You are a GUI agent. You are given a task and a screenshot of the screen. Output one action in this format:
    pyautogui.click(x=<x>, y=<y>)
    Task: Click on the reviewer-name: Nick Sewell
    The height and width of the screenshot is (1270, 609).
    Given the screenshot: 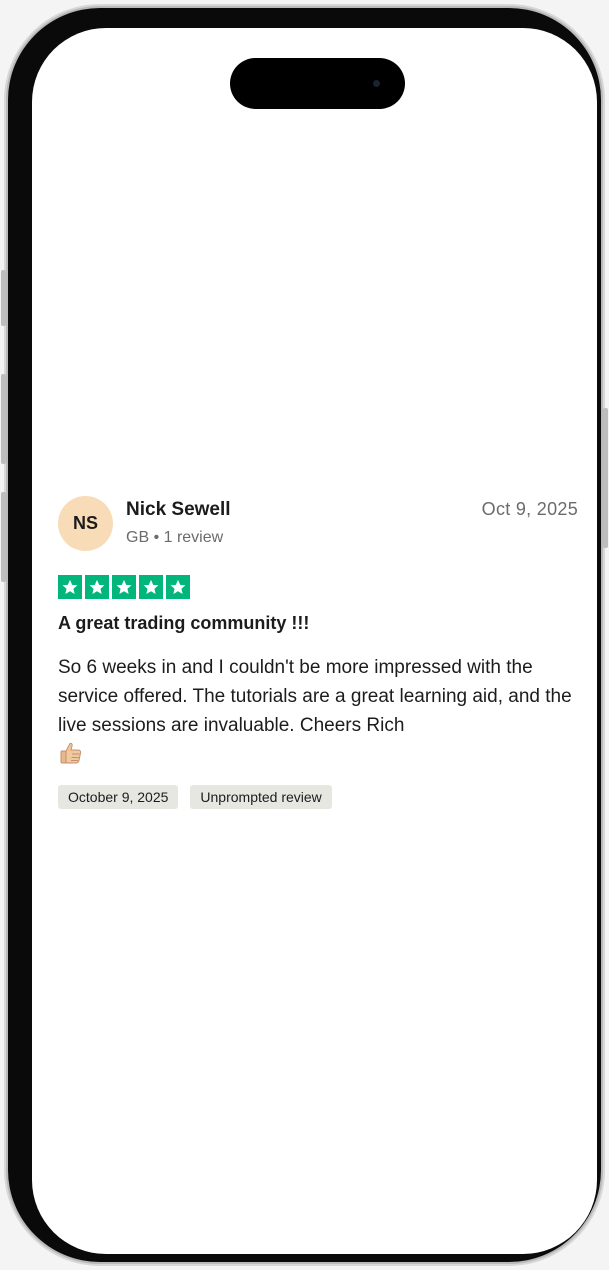 What is the action you would take?
    pyautogui.click(x=178, y=510)
    